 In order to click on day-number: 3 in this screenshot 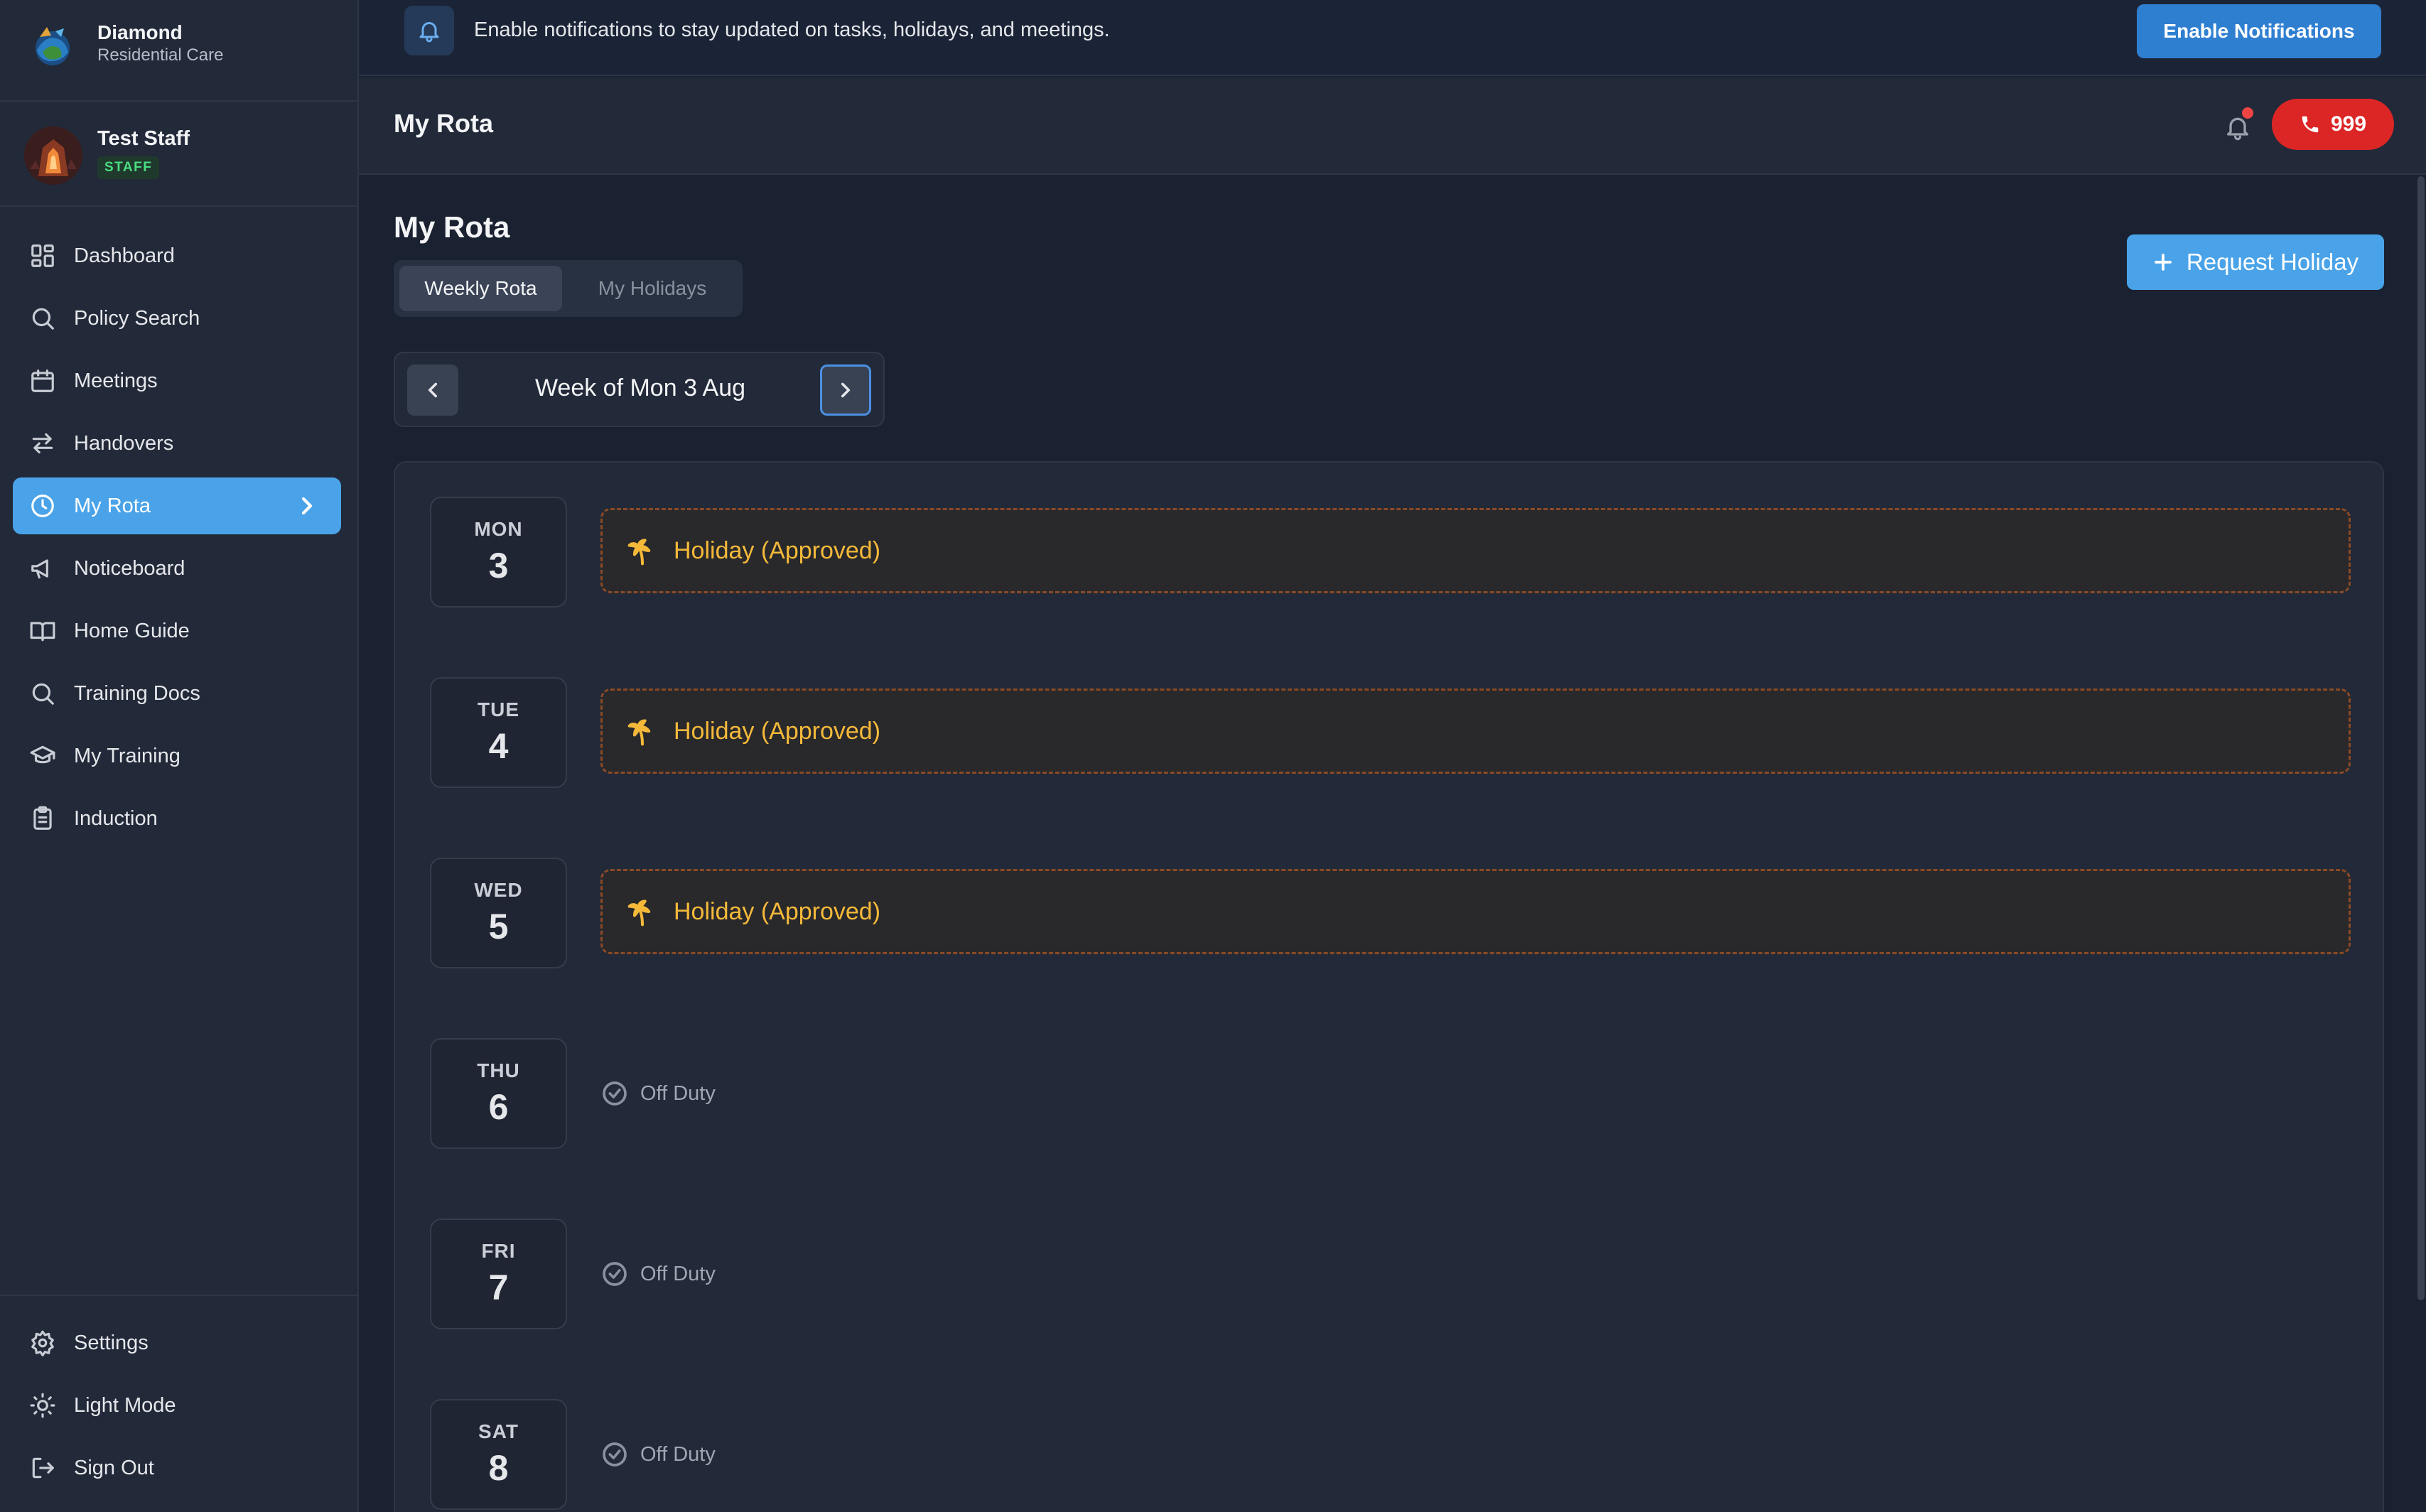, I will do `click(498, 565)`.